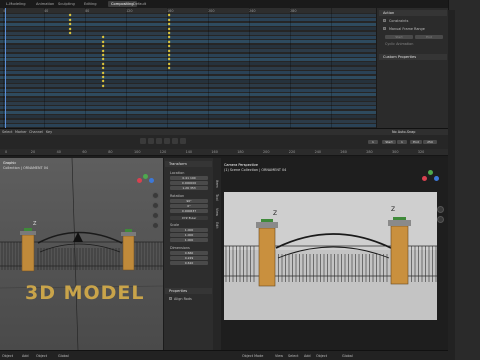 The width and height of the screenshot is (480, 360). What do you see at coordinates (451, 185) in the screenshot?
I see `properties-tab-strip` at bounding box center [451, 185].